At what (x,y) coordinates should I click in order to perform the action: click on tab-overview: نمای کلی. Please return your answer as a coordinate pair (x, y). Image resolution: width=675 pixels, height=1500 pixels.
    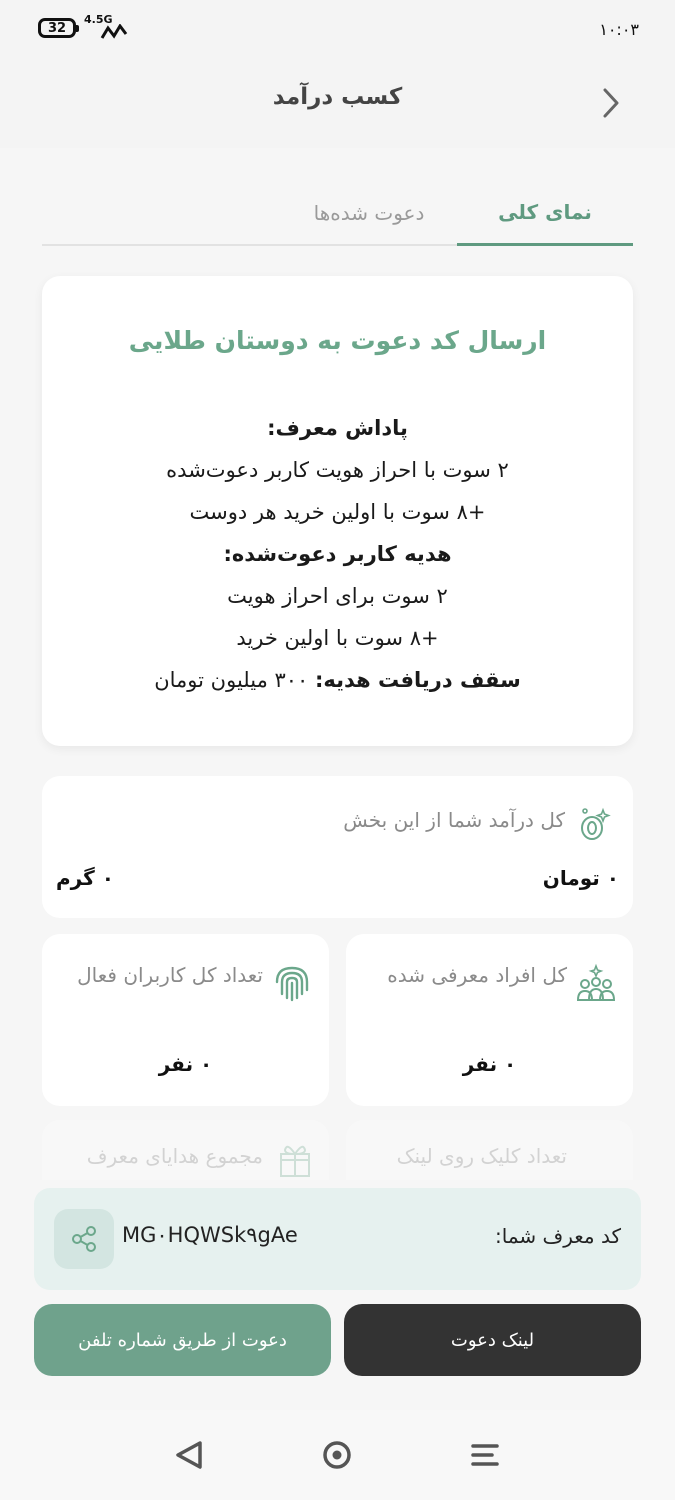
    Looking at the image, I should click on (545, 213).